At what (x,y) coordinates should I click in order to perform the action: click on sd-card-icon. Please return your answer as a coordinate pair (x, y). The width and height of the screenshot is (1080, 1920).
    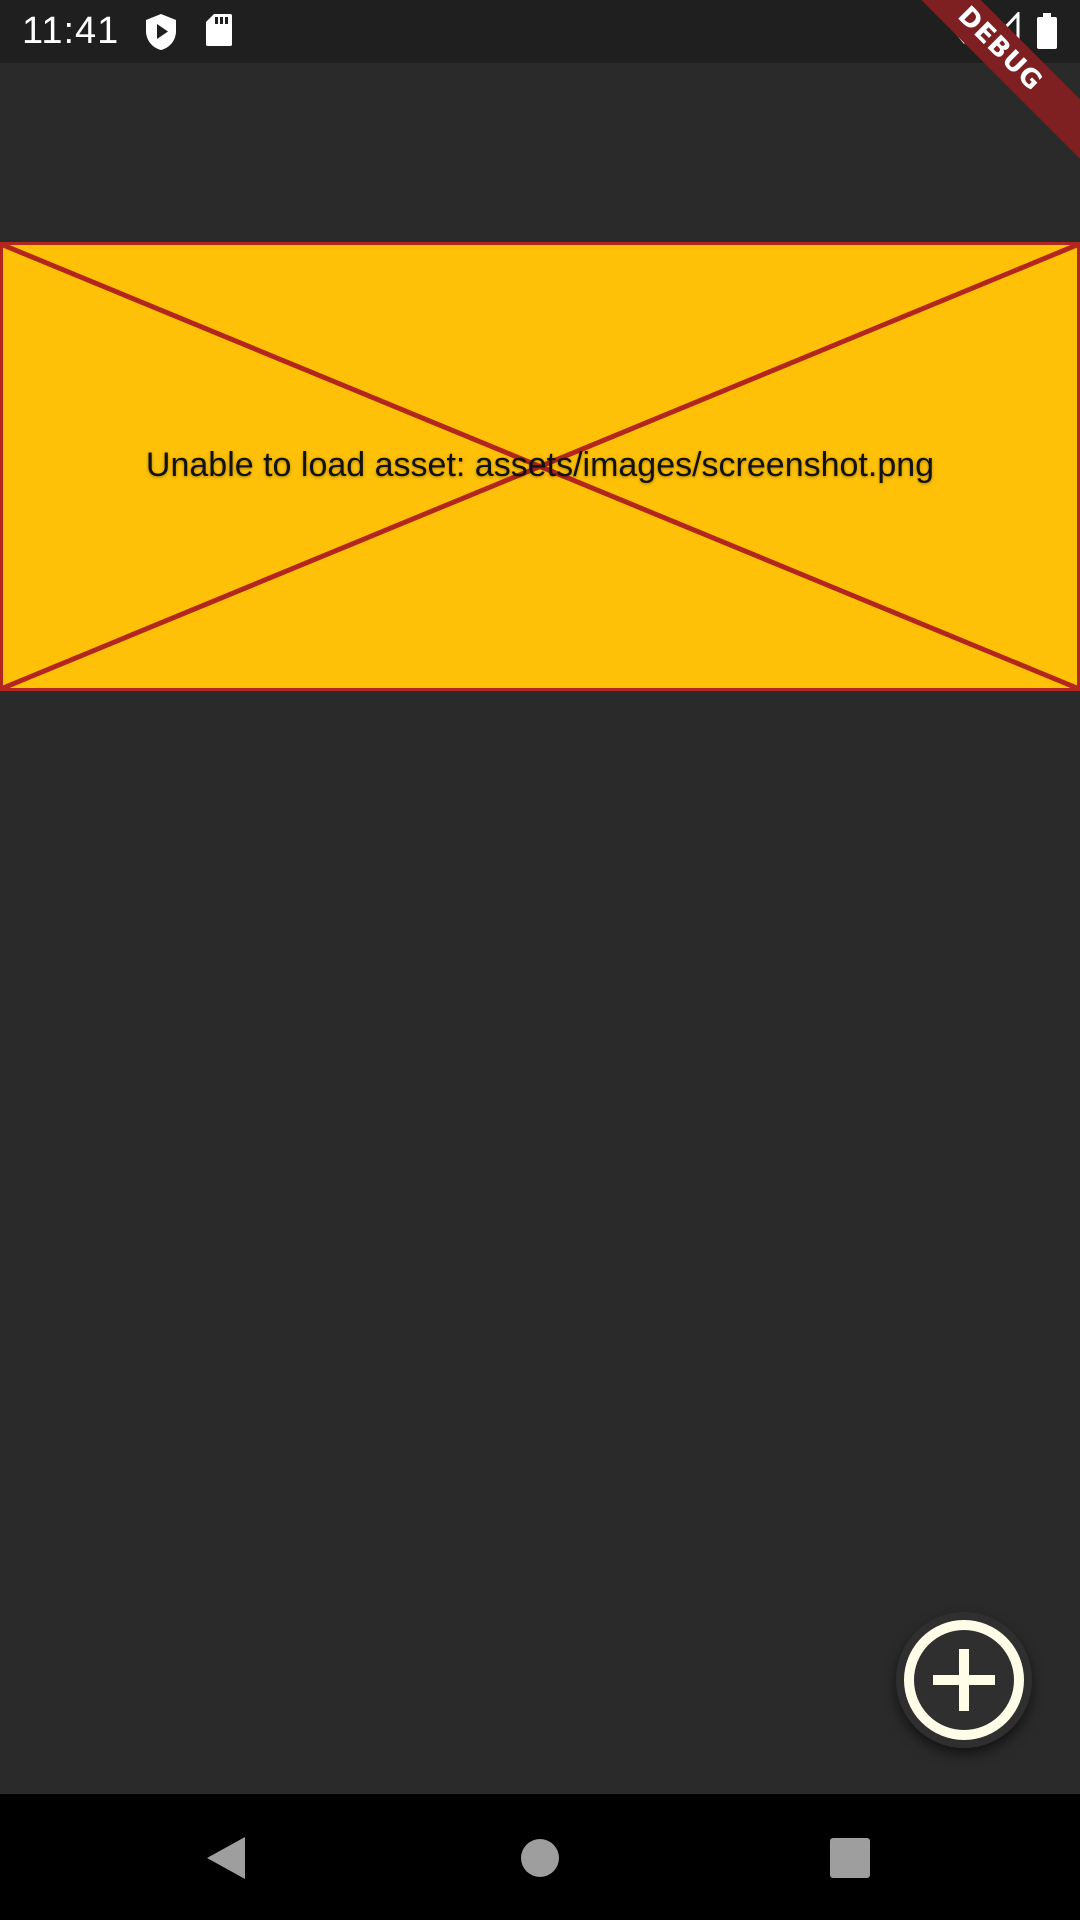
    Looking at the image, I should click on (219, 32).